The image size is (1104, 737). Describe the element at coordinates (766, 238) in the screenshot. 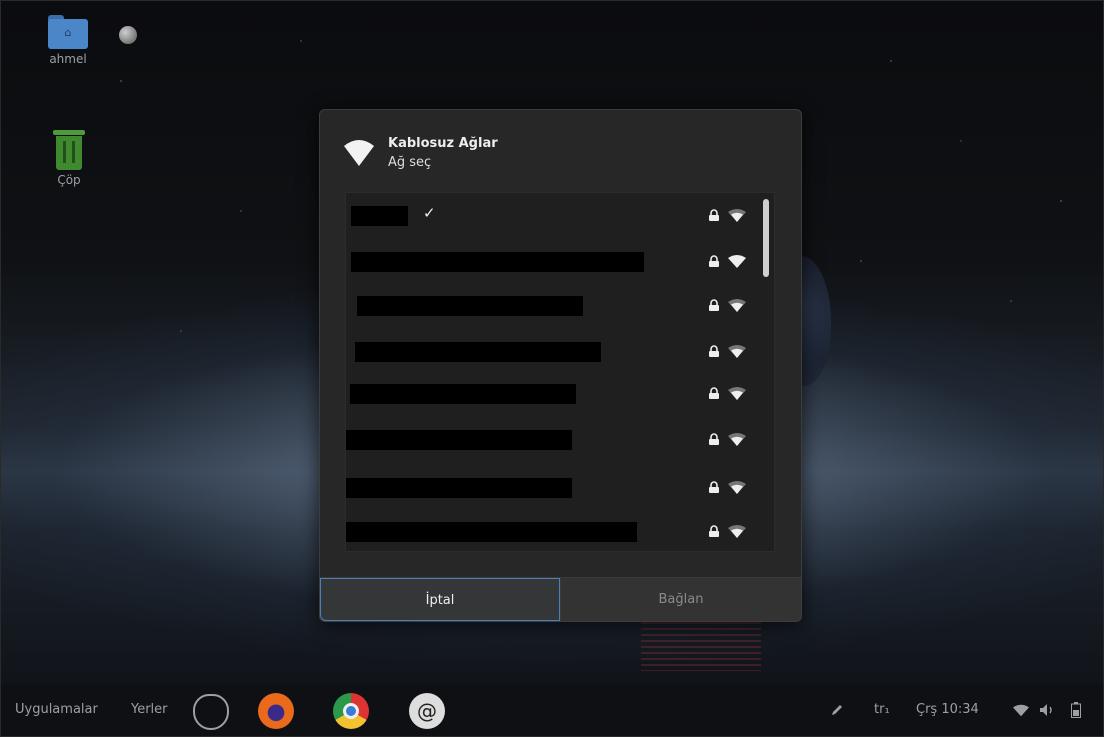

I see `list-scrollbar` at that location.